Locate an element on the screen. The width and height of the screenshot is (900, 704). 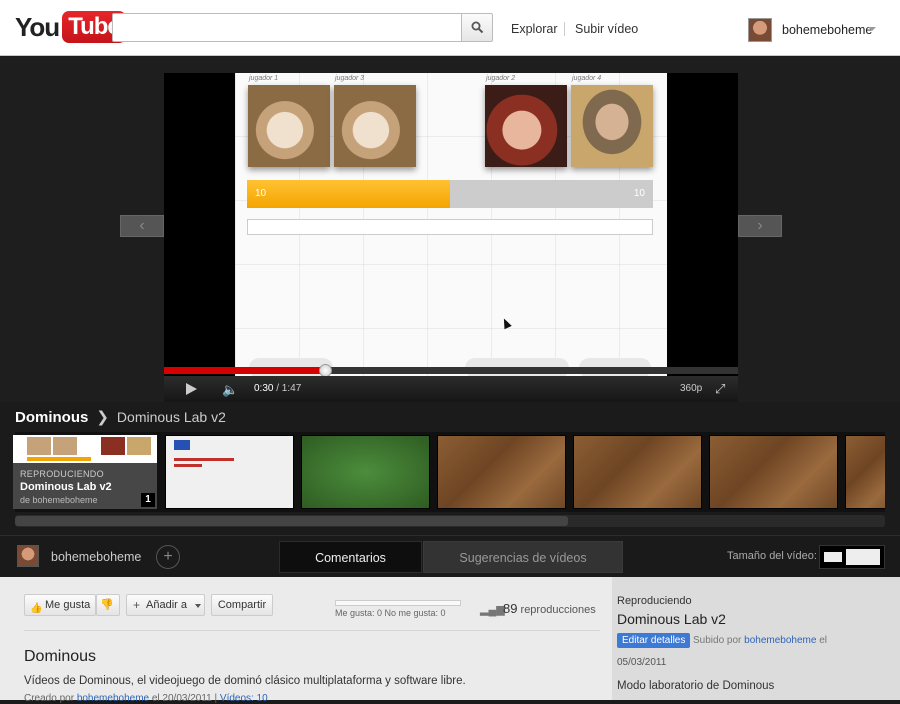
add-to-label: Añadir a is located at coordinates (166, 605).